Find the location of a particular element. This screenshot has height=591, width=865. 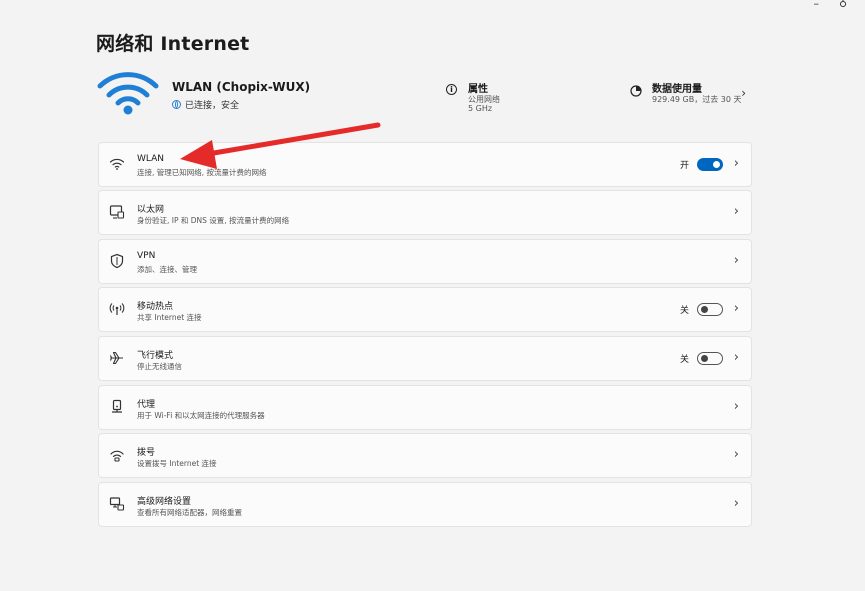

settings-item-ethernet: 以太网 身份验证, IP 和 DNS 设置, 按流量计费的网络 › is located at coordinates (425, 212).